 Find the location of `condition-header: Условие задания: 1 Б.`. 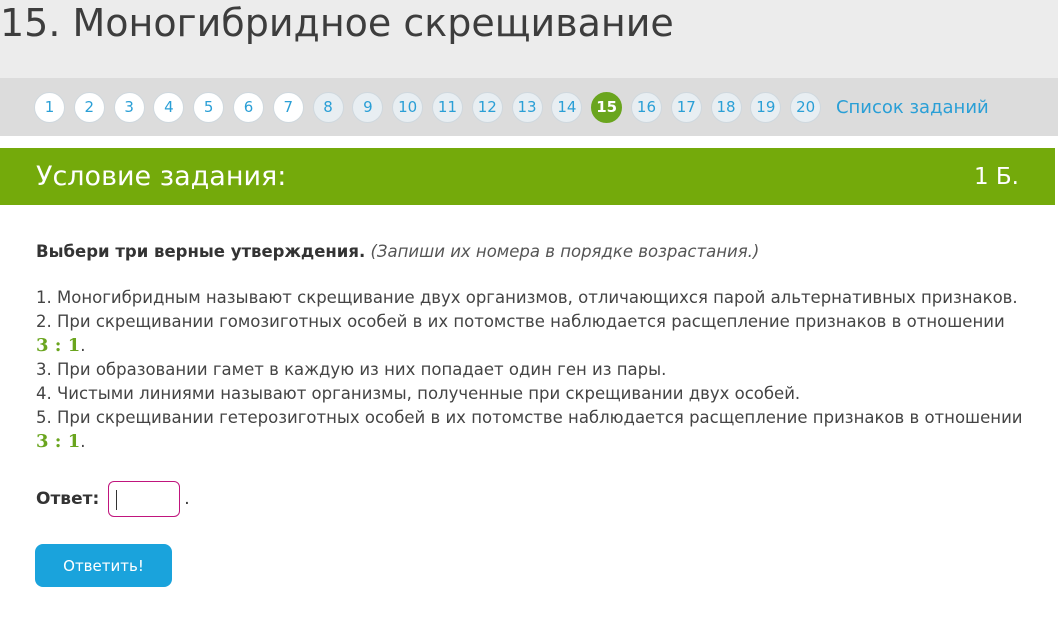

condition-header: Условие задания: 1 Б. is located at coordinates (527, 176).